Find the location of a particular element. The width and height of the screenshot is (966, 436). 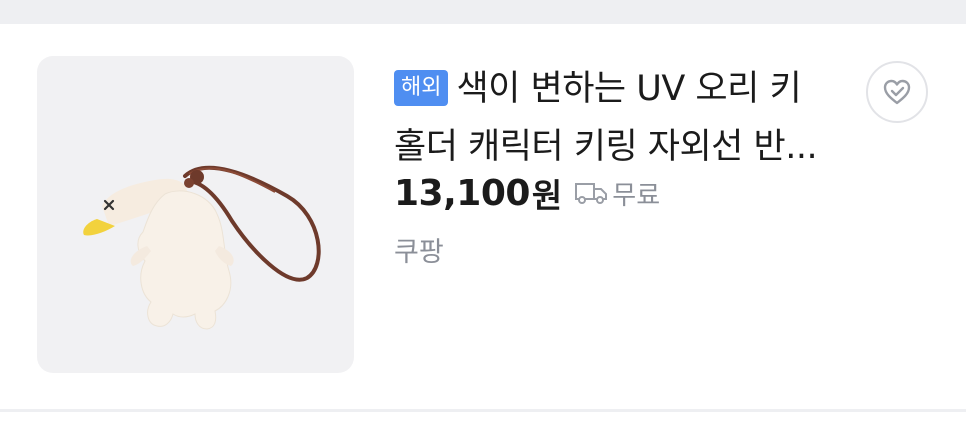

duck-keyring-image is located at coordinates (202, 247).